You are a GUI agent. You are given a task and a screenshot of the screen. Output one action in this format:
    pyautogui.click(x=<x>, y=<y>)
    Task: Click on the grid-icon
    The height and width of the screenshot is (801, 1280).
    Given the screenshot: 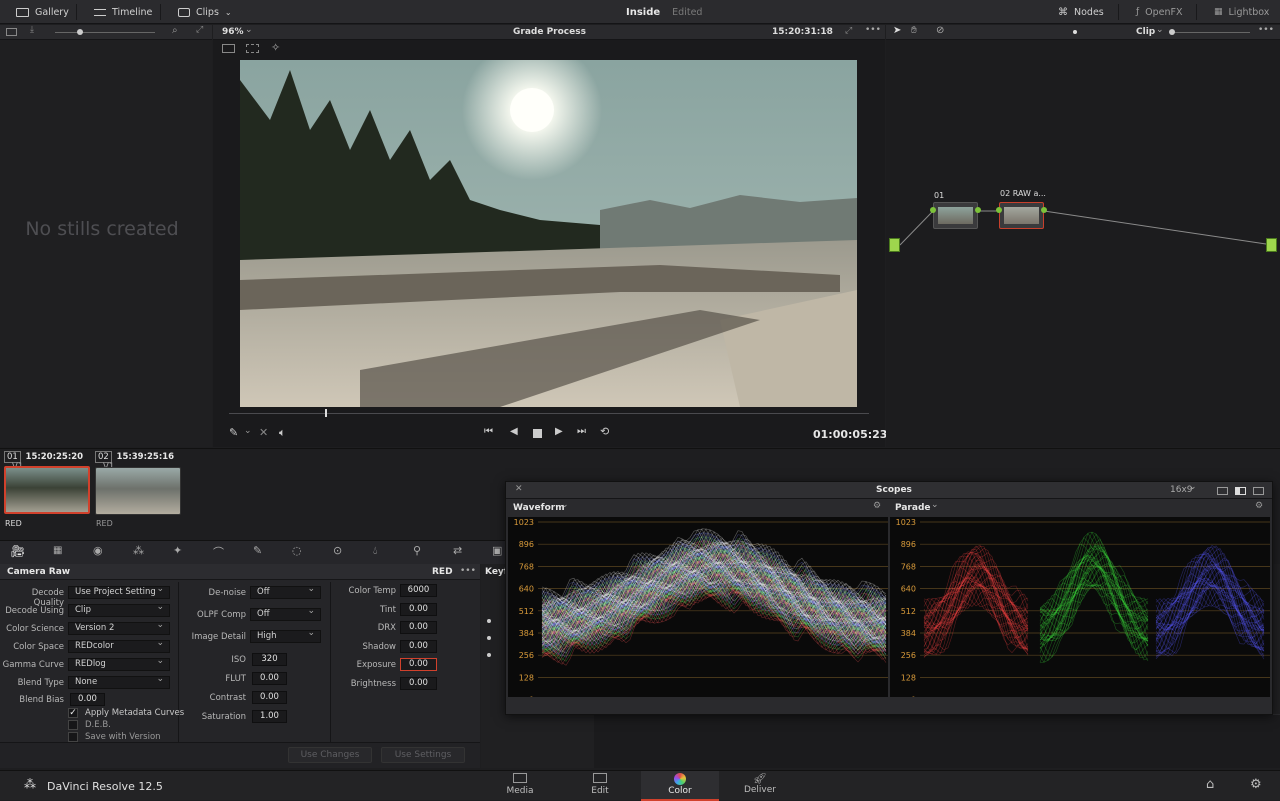 What is the action you would take?
    pyautogui.click(x=252, y=48)
    